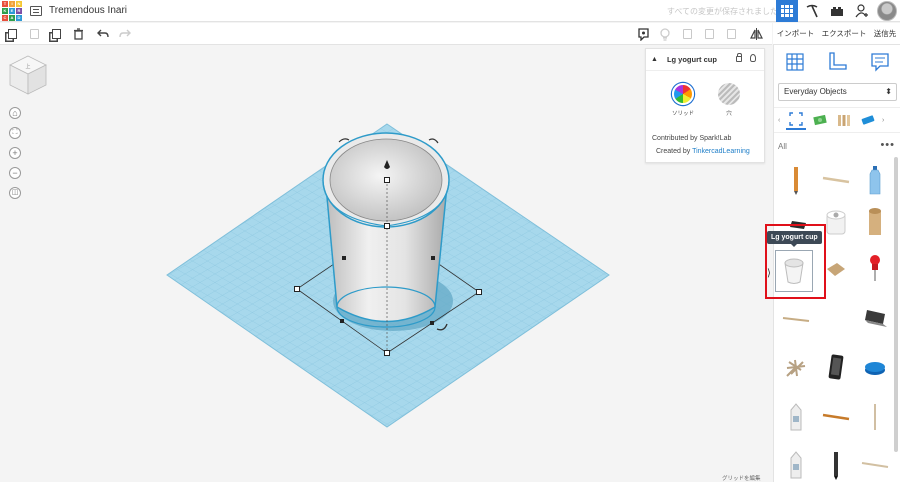 This screenshot has width=900, height=482. I want to click on show-all-button, so click(665, 34).